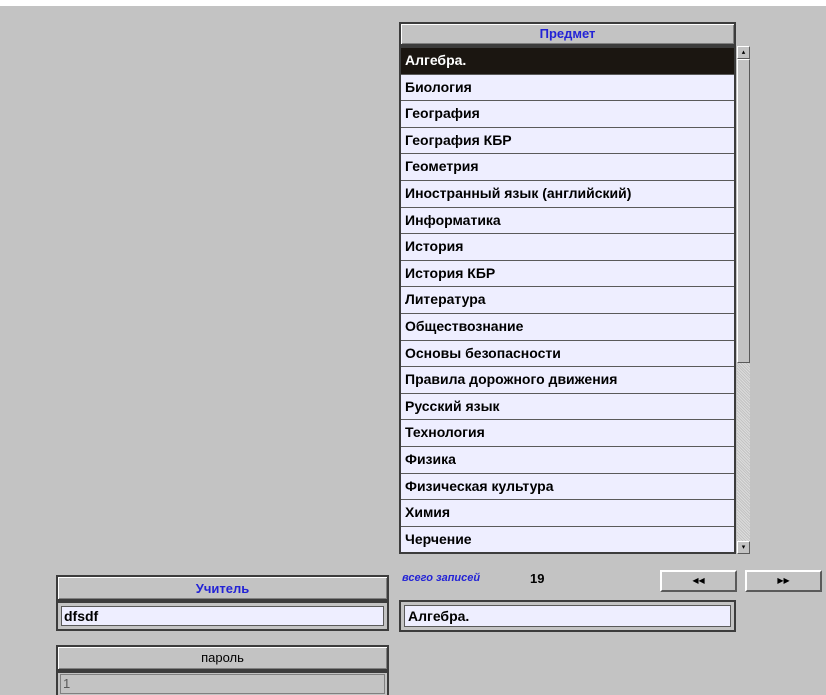 This screenshot has height=695, width=826. I want to click on subject-list-scrollbar: ▴ ▾, so click(743, 300).